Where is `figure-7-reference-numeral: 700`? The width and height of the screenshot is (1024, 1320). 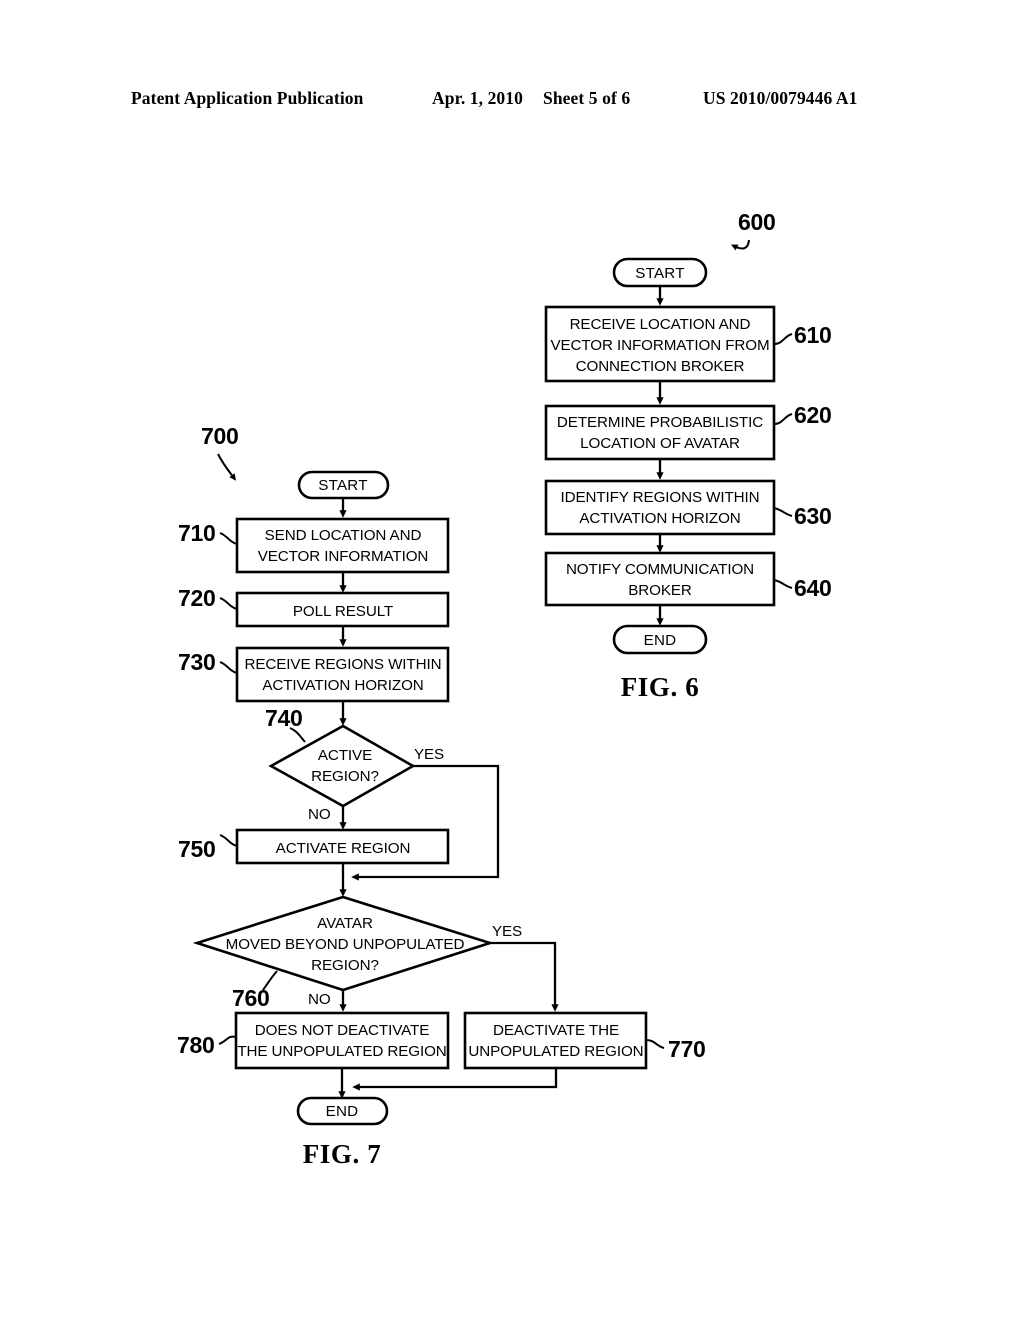 figure-7-reference-numeral: 700 is located at coordinates (219, 436).